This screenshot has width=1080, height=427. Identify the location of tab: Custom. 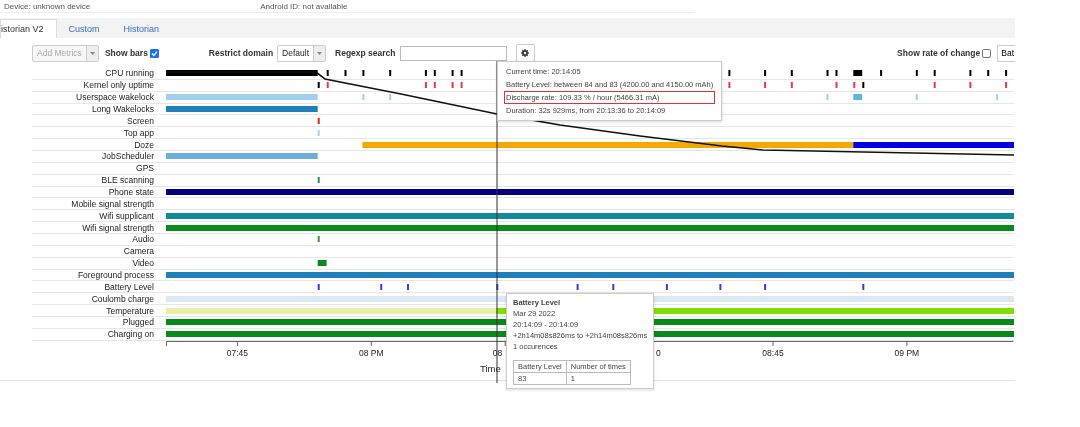
(84, 28).